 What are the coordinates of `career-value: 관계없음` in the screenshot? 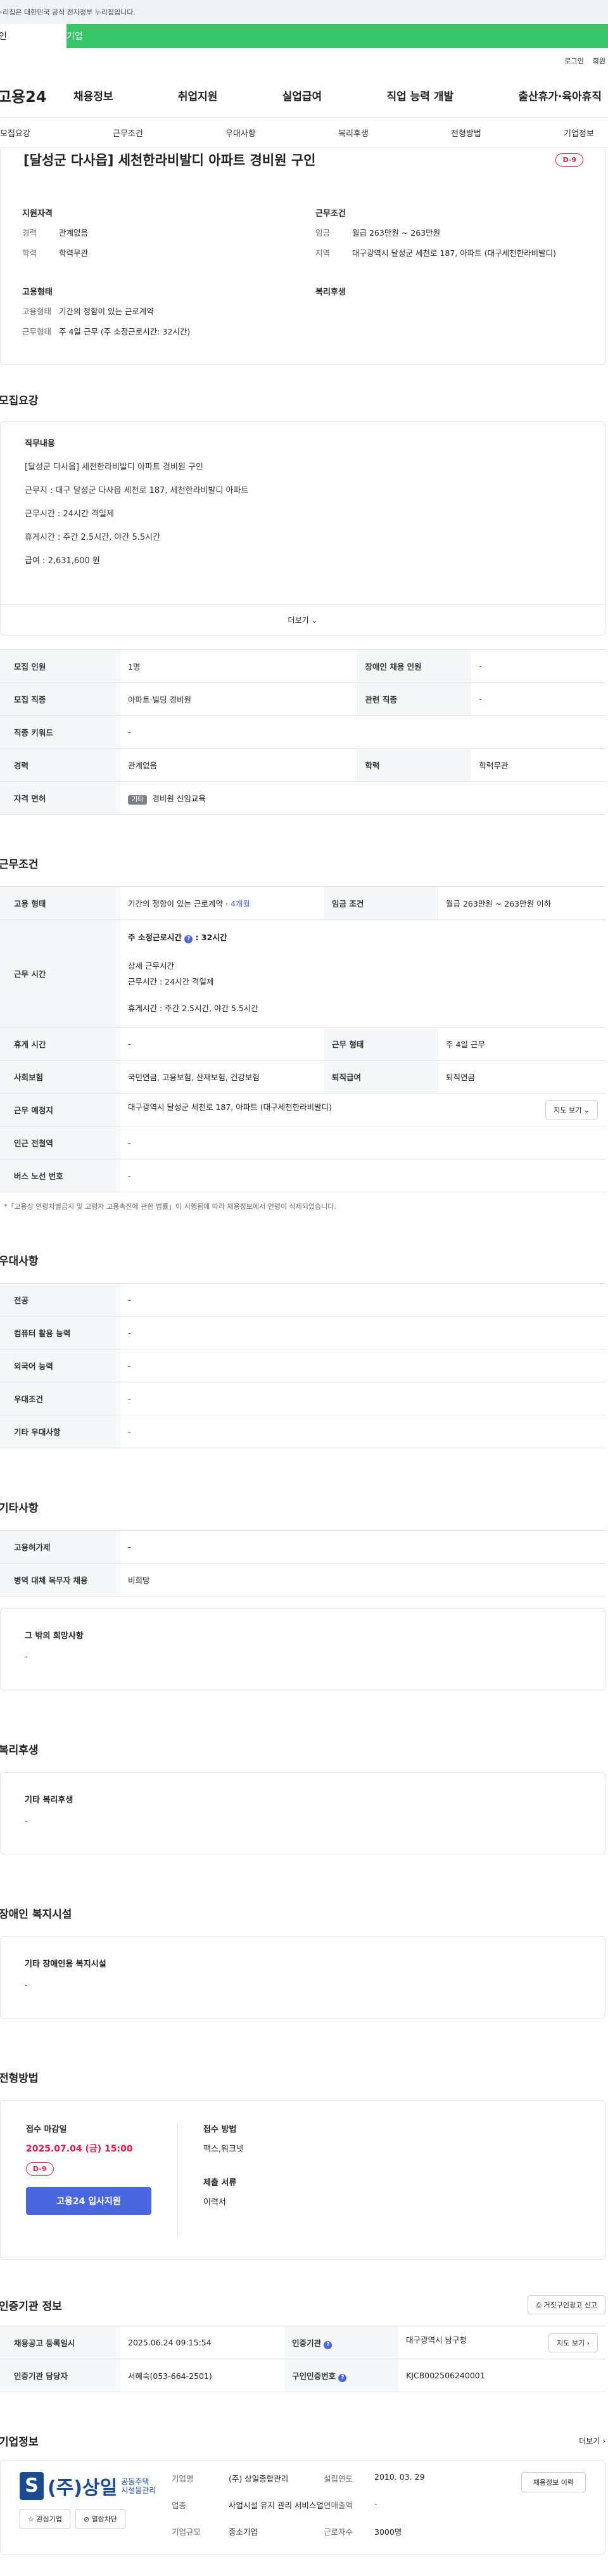 It's located at (74, 233).